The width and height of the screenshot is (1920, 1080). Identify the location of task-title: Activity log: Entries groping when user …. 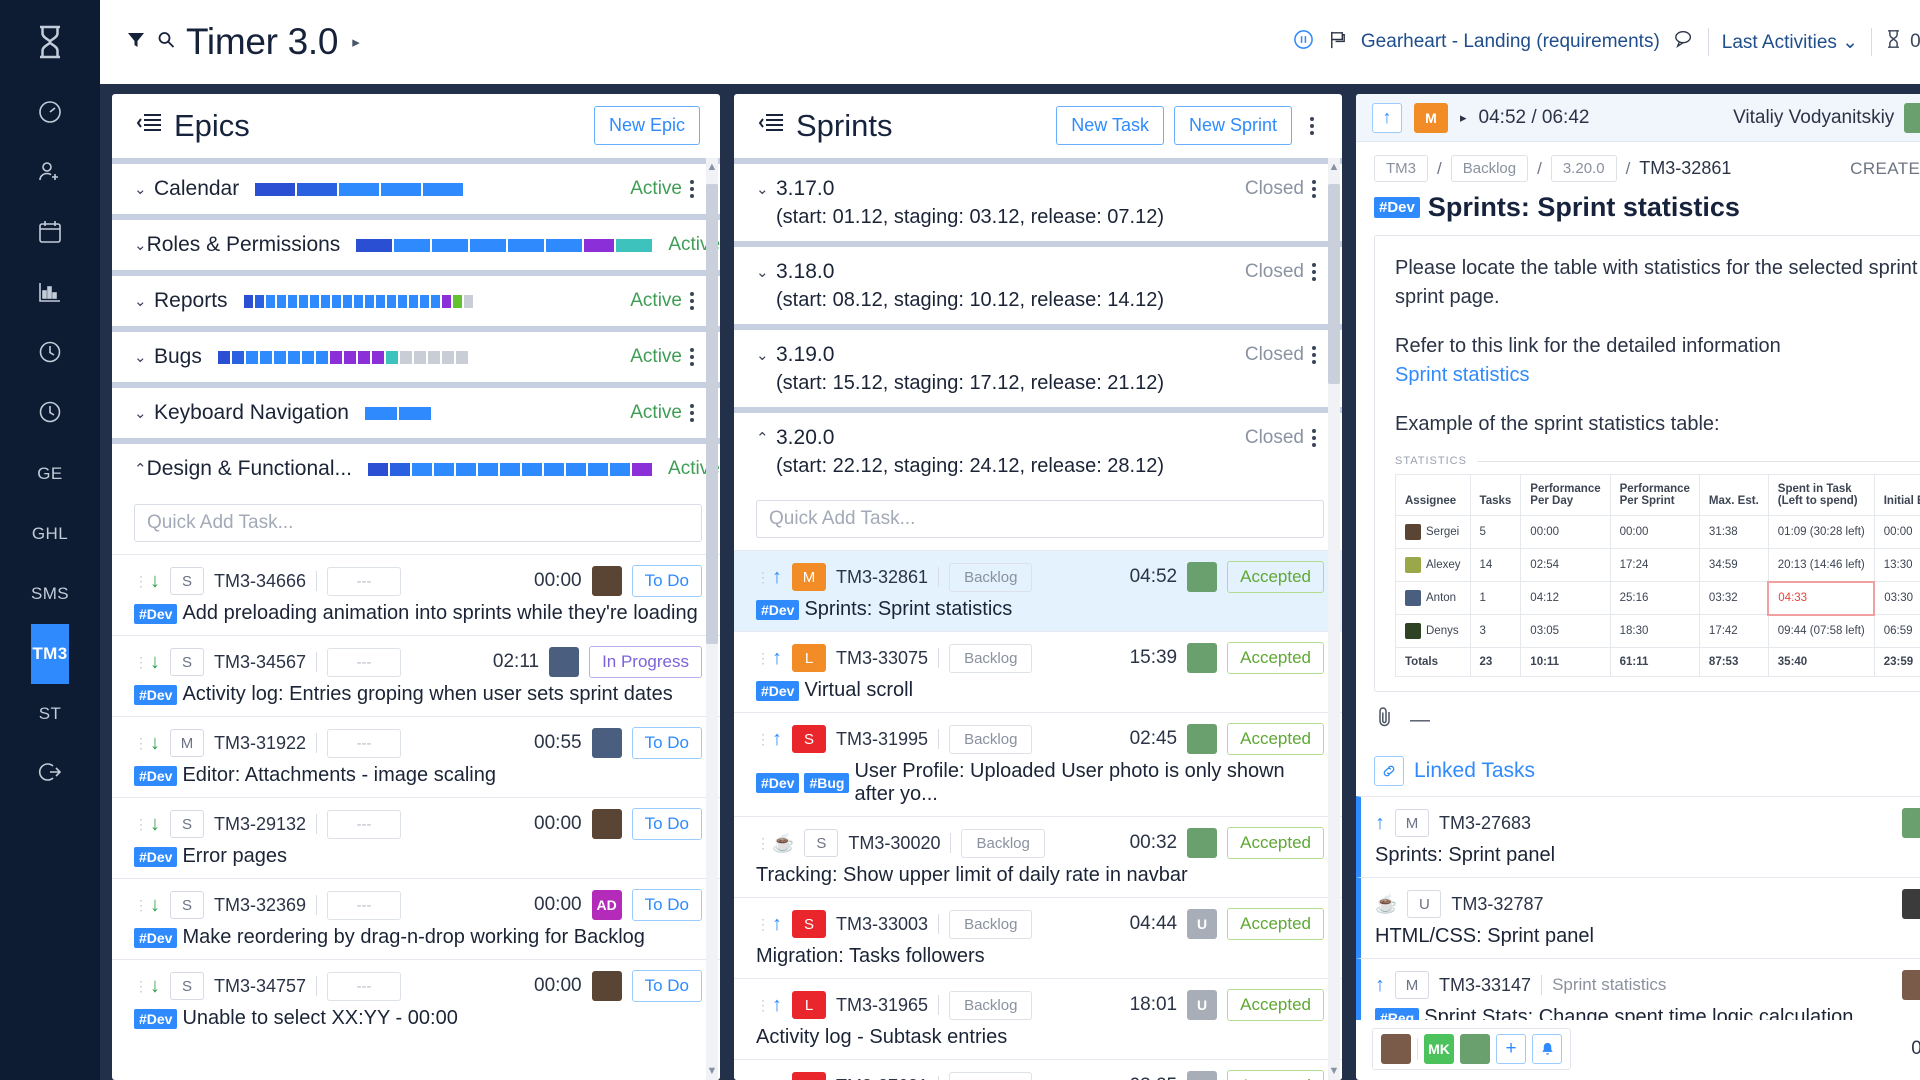
(427, 694).